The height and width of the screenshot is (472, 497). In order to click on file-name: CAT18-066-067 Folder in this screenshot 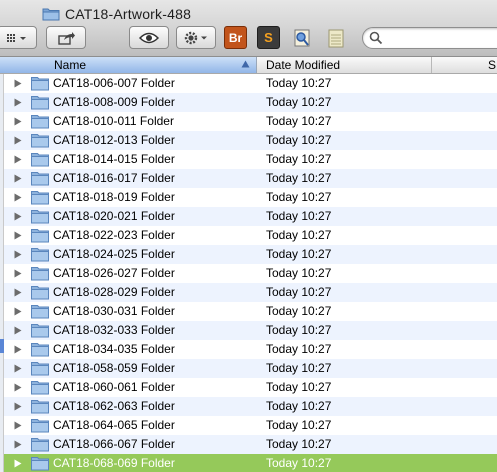, I will do `click(114, 444)`.